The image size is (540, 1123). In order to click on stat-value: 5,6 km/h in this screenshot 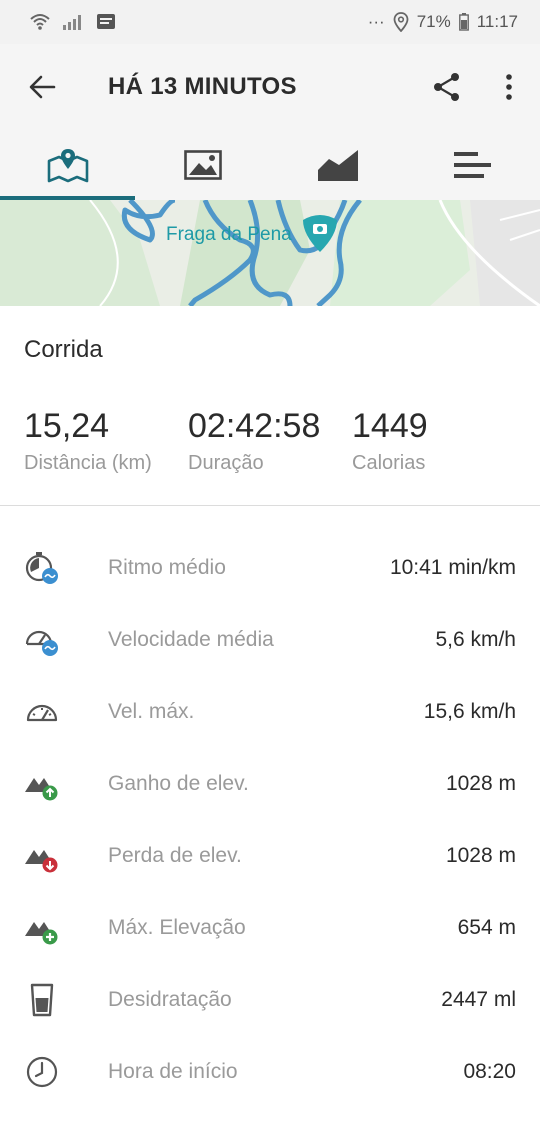, I will do `click(475, 639)`.